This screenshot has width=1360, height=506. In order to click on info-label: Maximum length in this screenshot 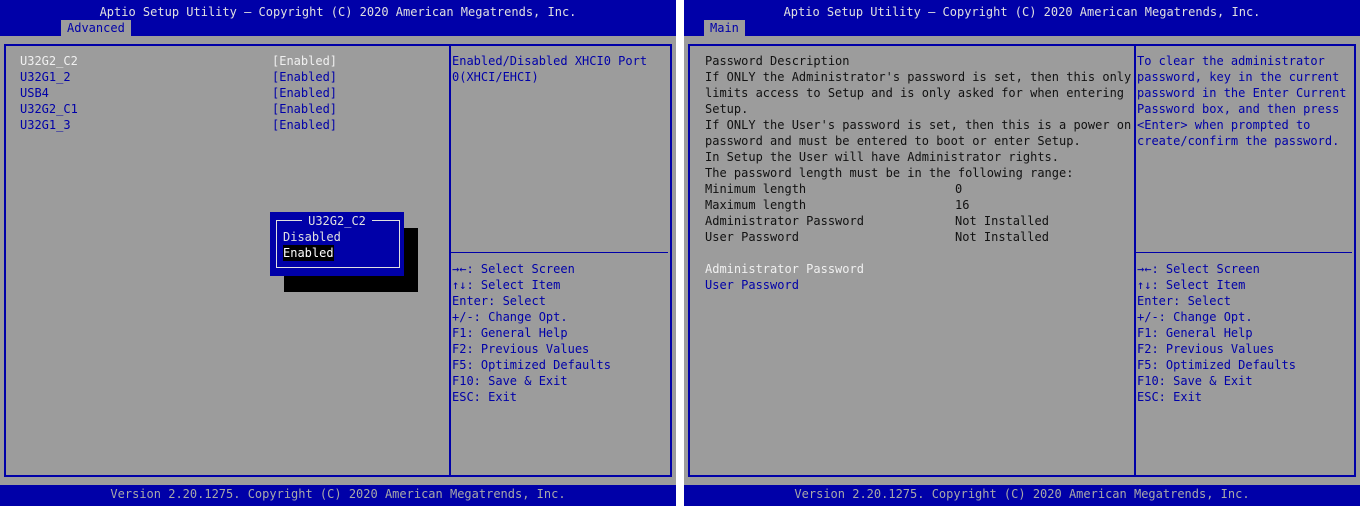, I will do `click(756, 205)`.